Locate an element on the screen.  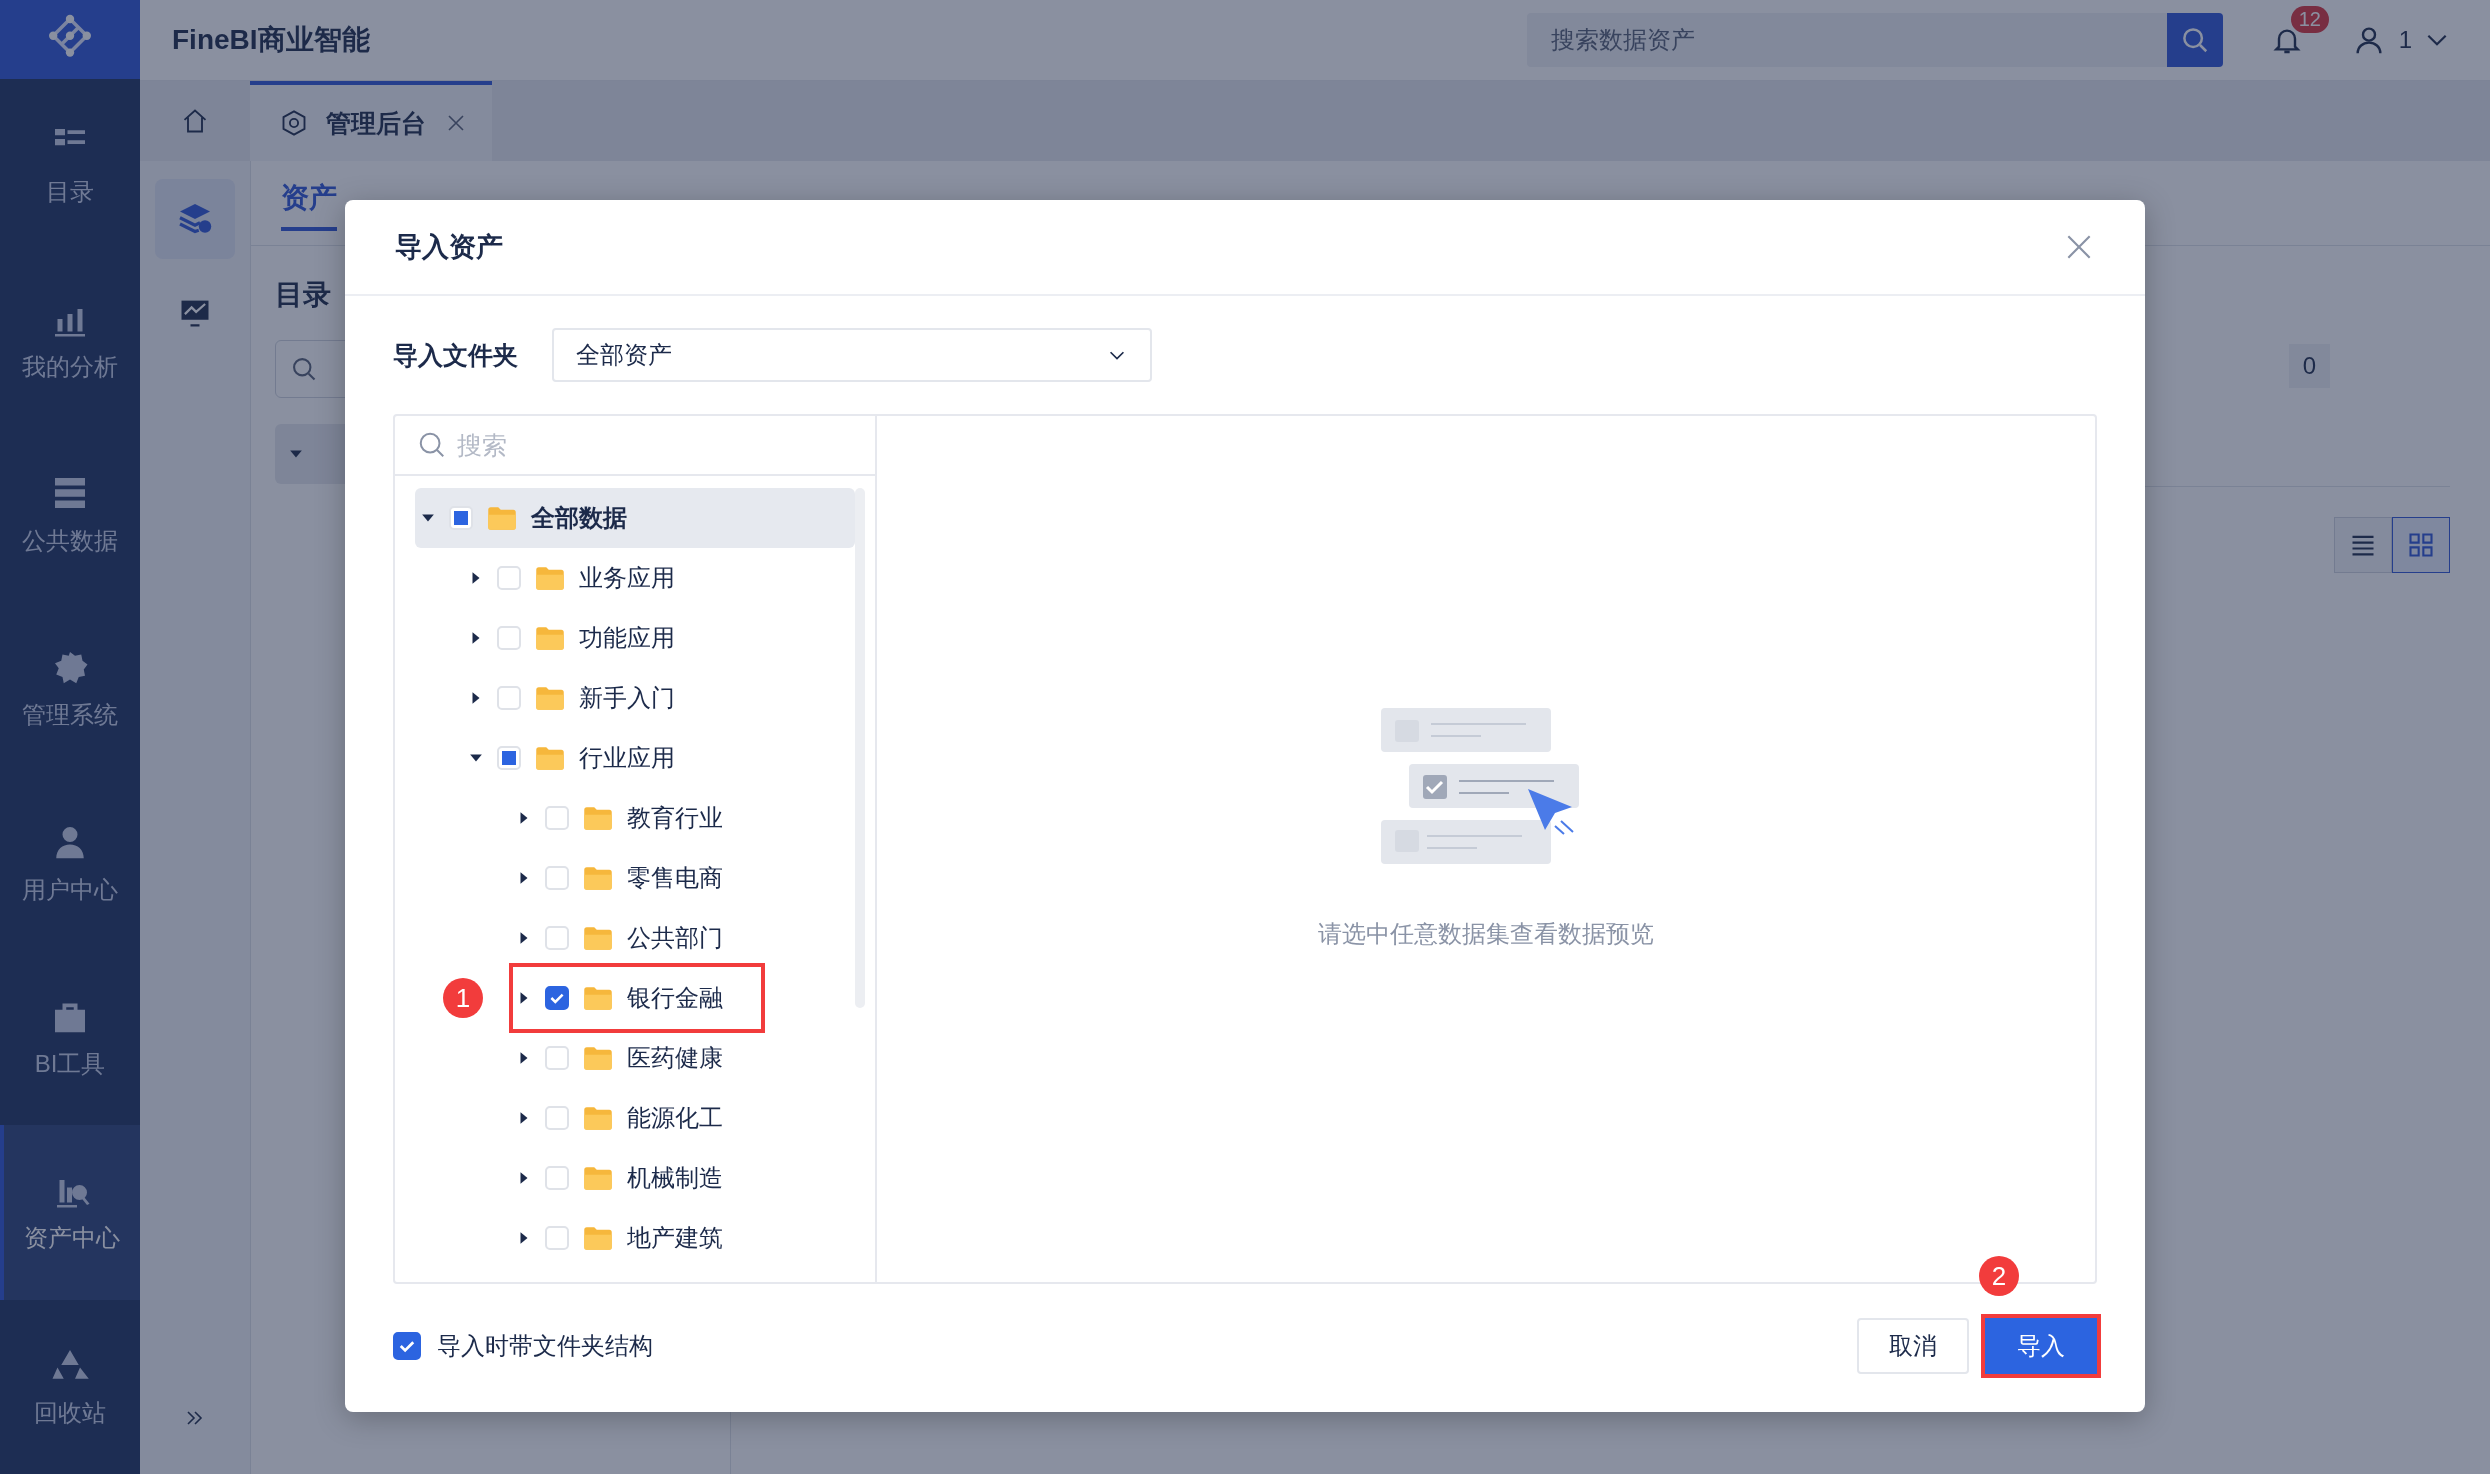
tree-label: 能源化工 is located at coordinates (675, 1118).